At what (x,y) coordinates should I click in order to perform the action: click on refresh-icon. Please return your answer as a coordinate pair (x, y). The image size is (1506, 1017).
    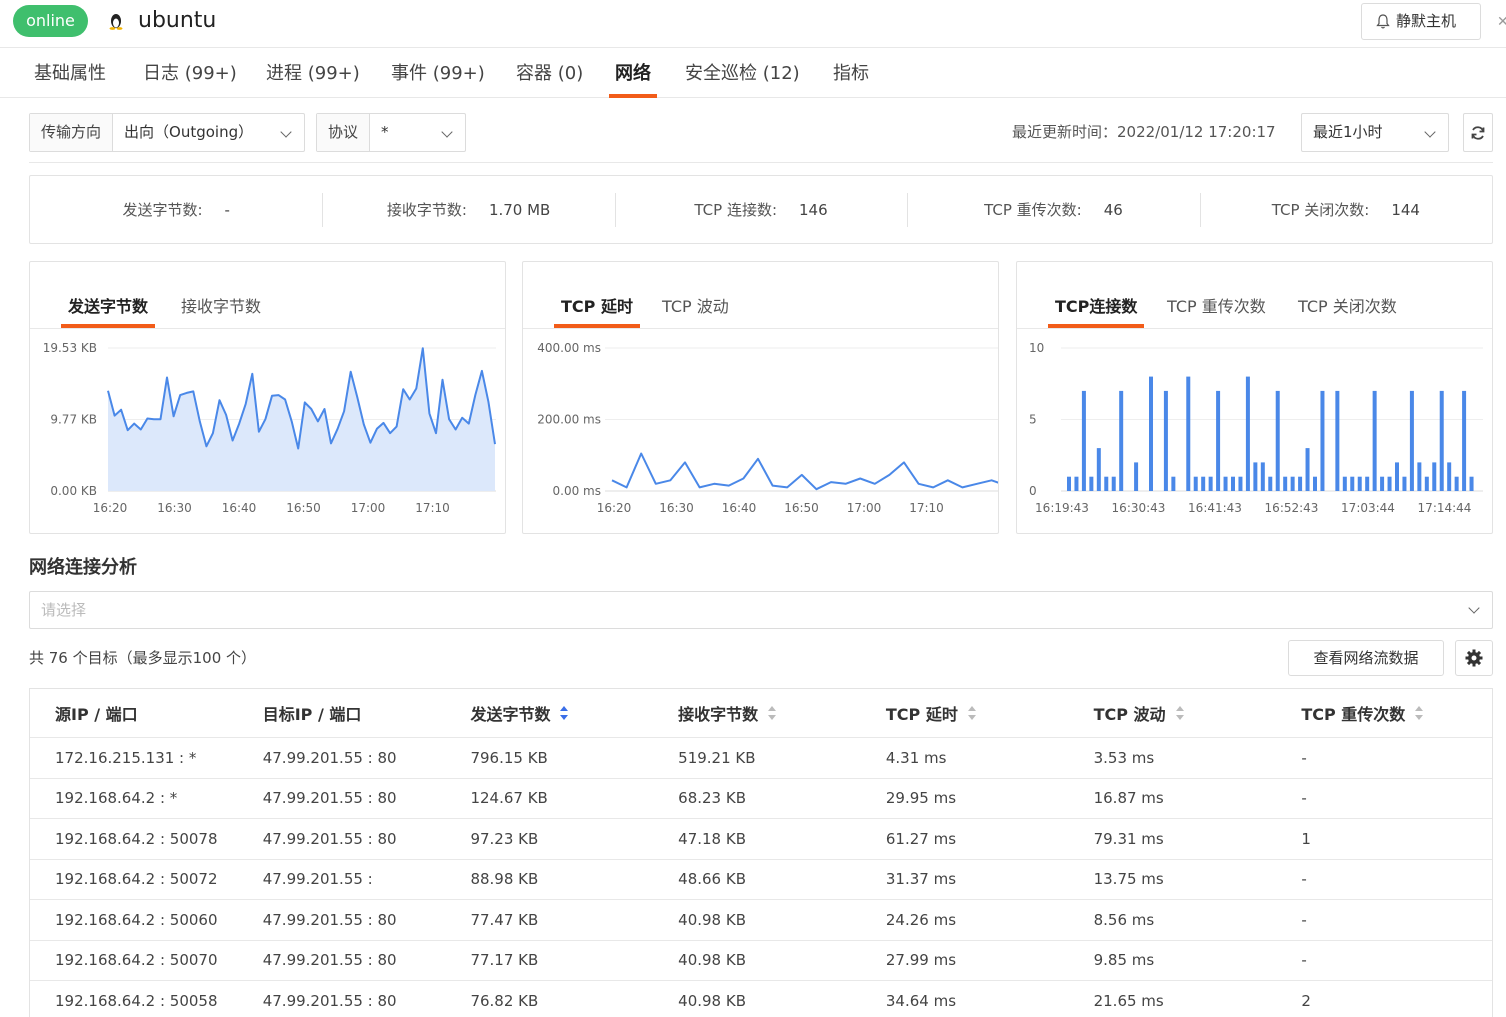
    Looking at the image, I should click on (1478, 132).